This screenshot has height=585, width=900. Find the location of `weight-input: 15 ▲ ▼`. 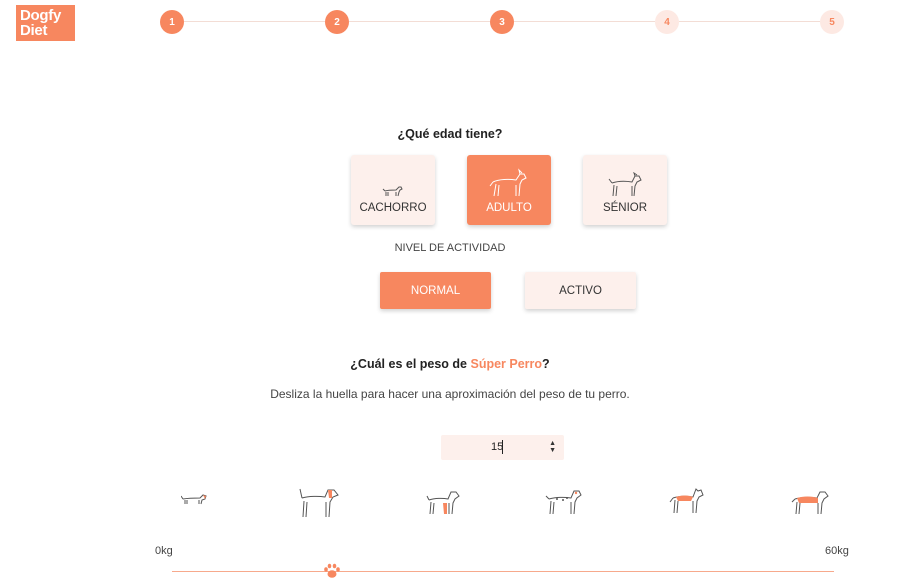

weight-input: 15 ▲ ▼ is located at coordinates (502, 447).